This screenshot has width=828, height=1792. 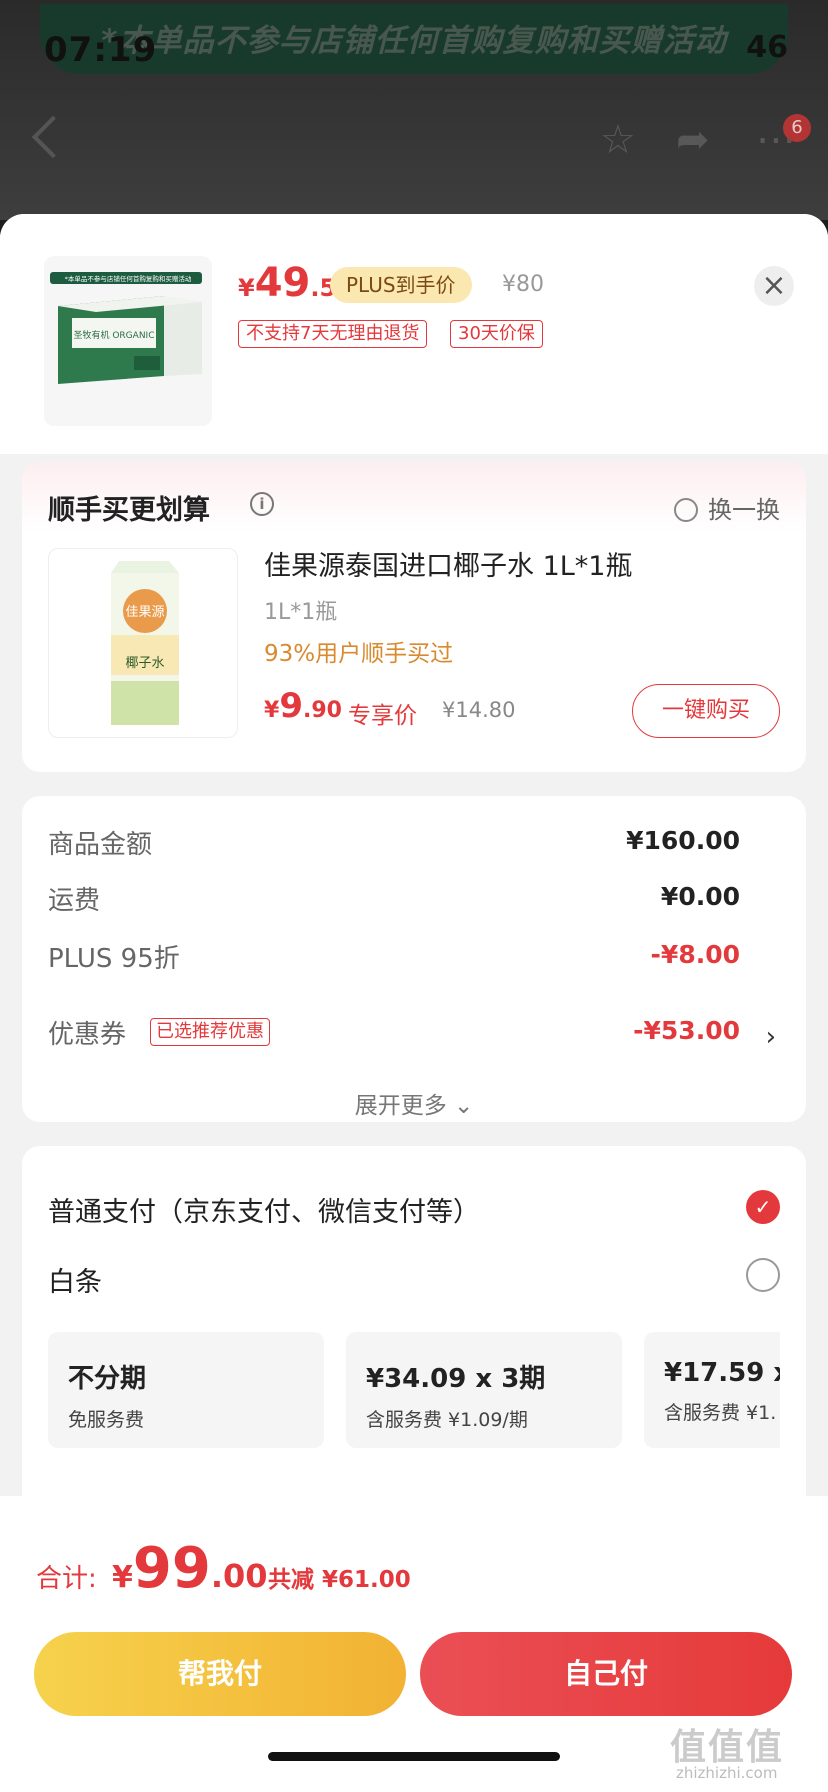 What do you see at coordinates (190, 1568) in the screenshot?
I see `total-price: ¥99.00` at bounding box center [190, 1568].